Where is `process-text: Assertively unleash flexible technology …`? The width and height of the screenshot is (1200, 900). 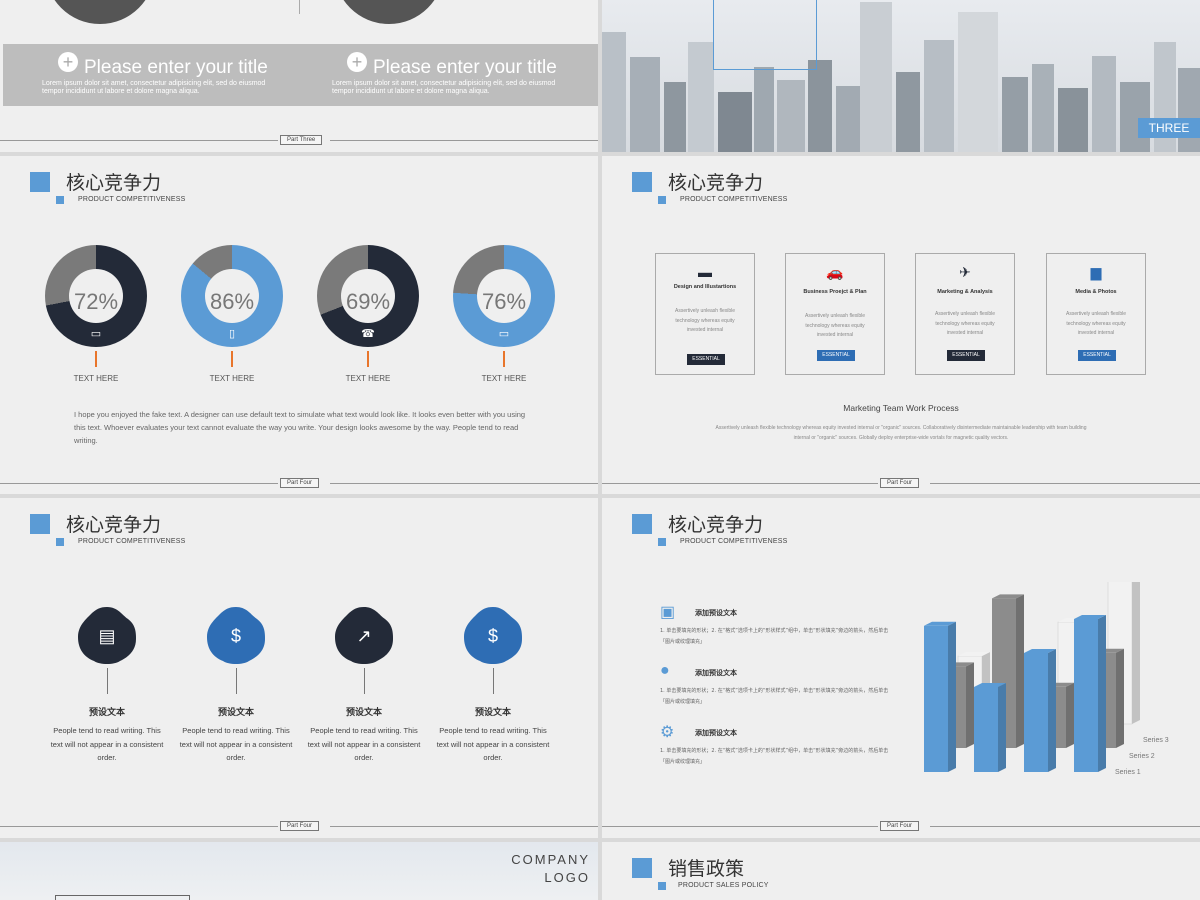
process-text: Assertively unleash flexible technology … is located at coordinates (901, 433).